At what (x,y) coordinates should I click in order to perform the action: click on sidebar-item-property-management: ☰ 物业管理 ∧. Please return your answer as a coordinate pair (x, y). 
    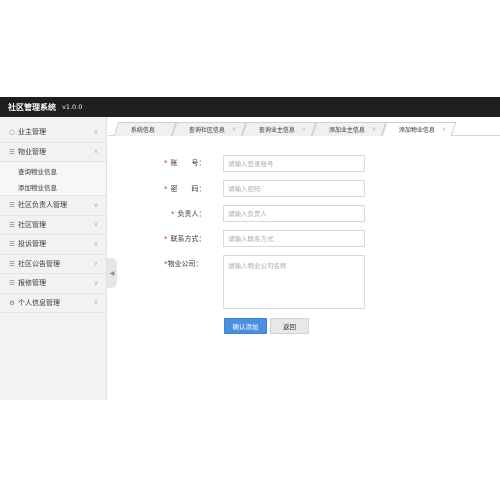
    Looking at the image, I should click on (53, 152).